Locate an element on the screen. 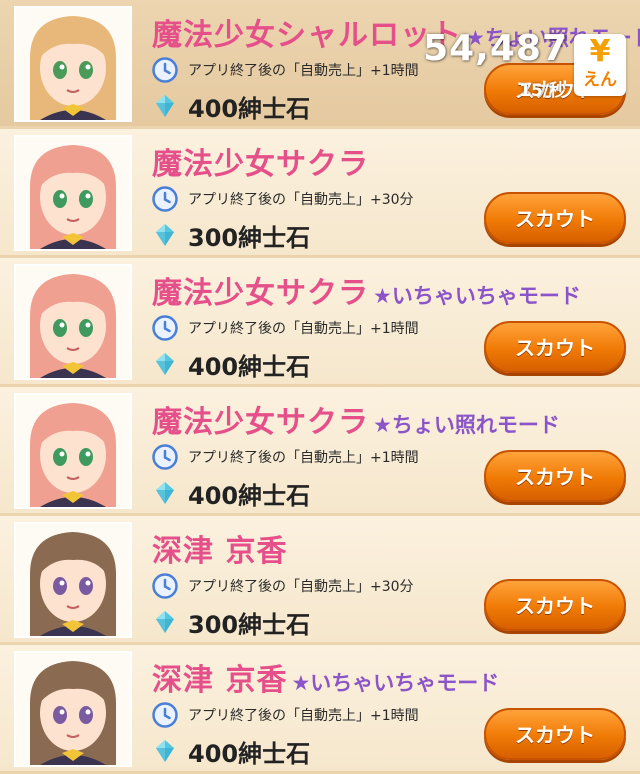 This screenshot has width=640, height=774. character-title: 魔法少女サクラ ★いちゃいちゃモード is located at coordinates (366, 290).